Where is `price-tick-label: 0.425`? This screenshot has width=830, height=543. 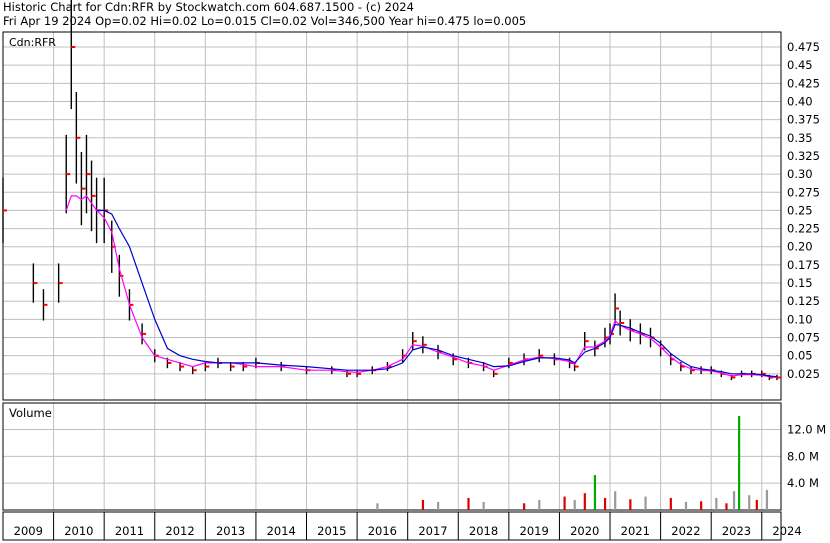 price-tick-label: 0.425 is located at coordinates (803, 83).